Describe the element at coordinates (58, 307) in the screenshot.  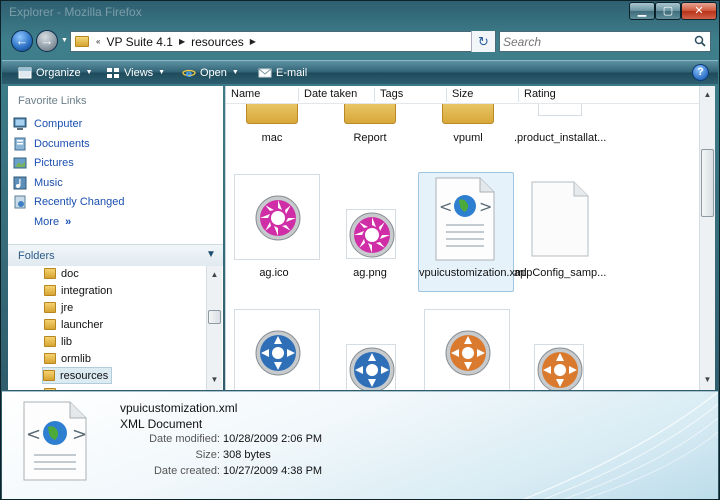
I see `tree-folder-jre: jre` at that location.